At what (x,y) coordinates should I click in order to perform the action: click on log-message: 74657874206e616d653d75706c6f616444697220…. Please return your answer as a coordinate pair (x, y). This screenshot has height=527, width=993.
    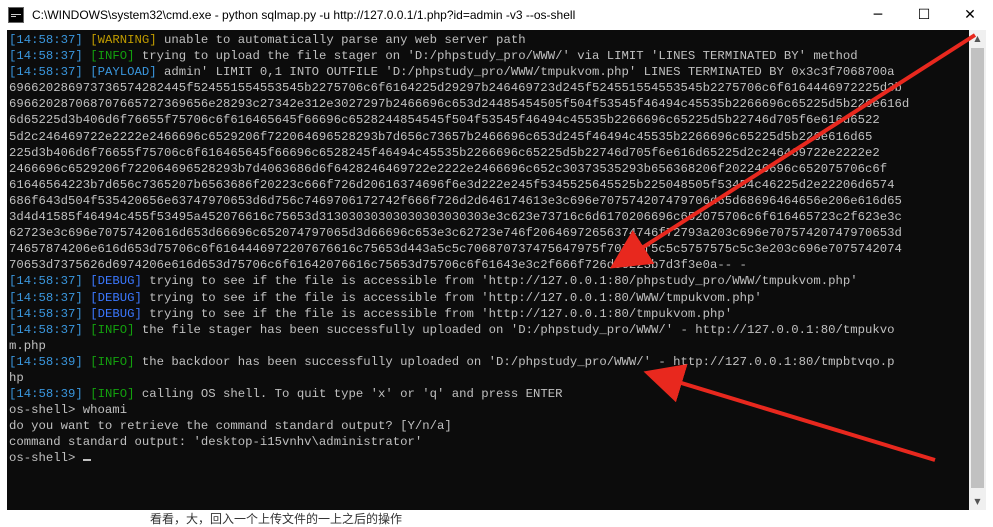
    Looking at the image, I should click on (455, 249).